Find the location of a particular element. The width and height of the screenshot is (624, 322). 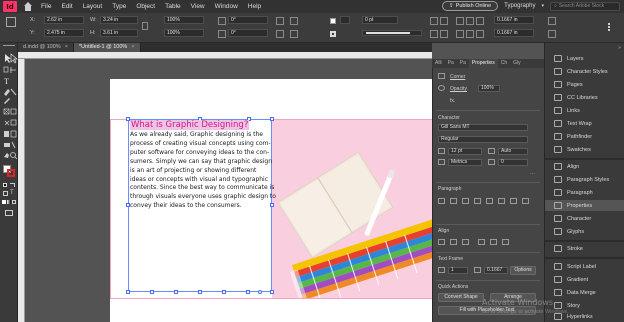

page-tool-icon is located at coordinates (6, 69).